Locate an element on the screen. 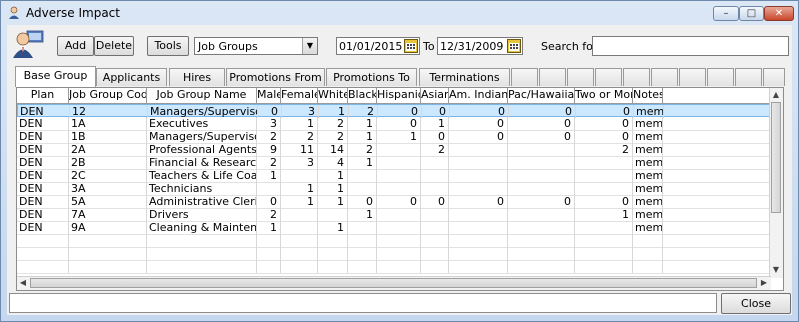  column-header-job-group-code: Job Group Code is located at coordinates (108, 95).